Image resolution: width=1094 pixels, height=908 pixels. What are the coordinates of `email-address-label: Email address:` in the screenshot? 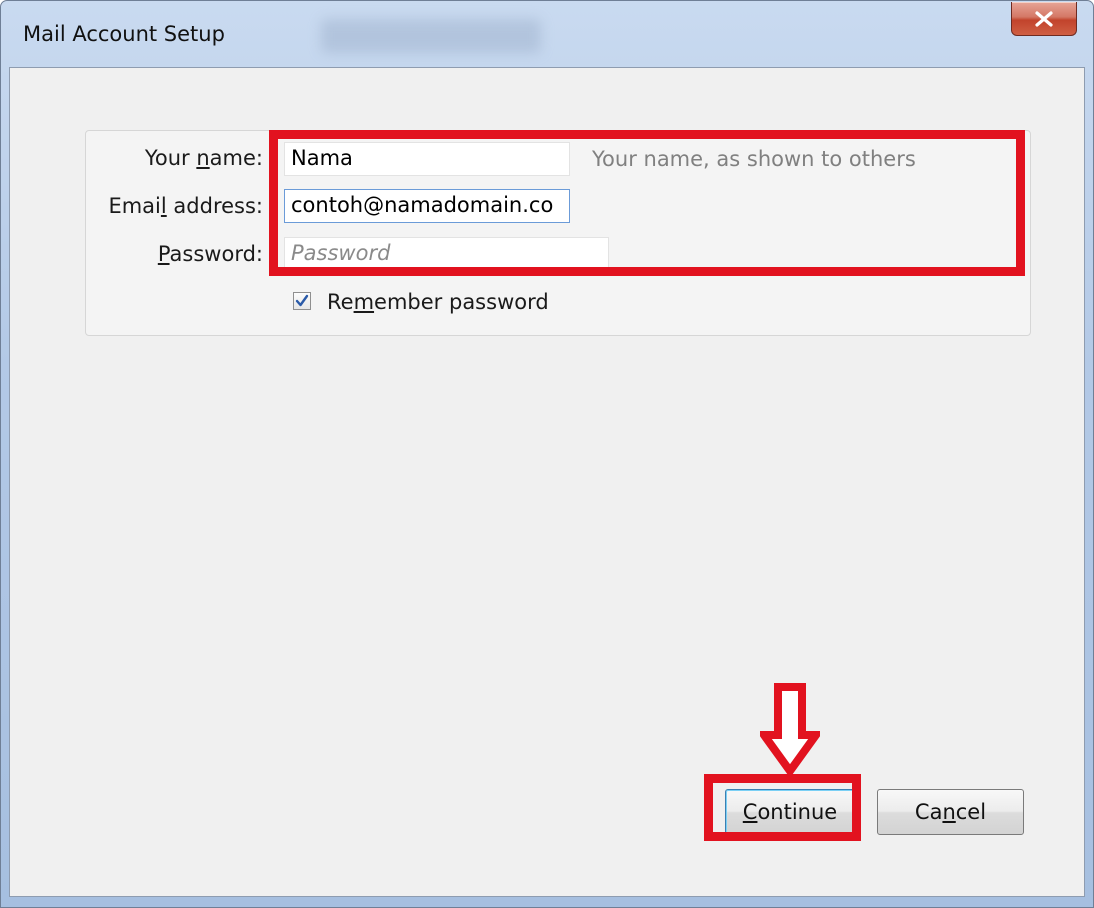 It's located at (185, 206).